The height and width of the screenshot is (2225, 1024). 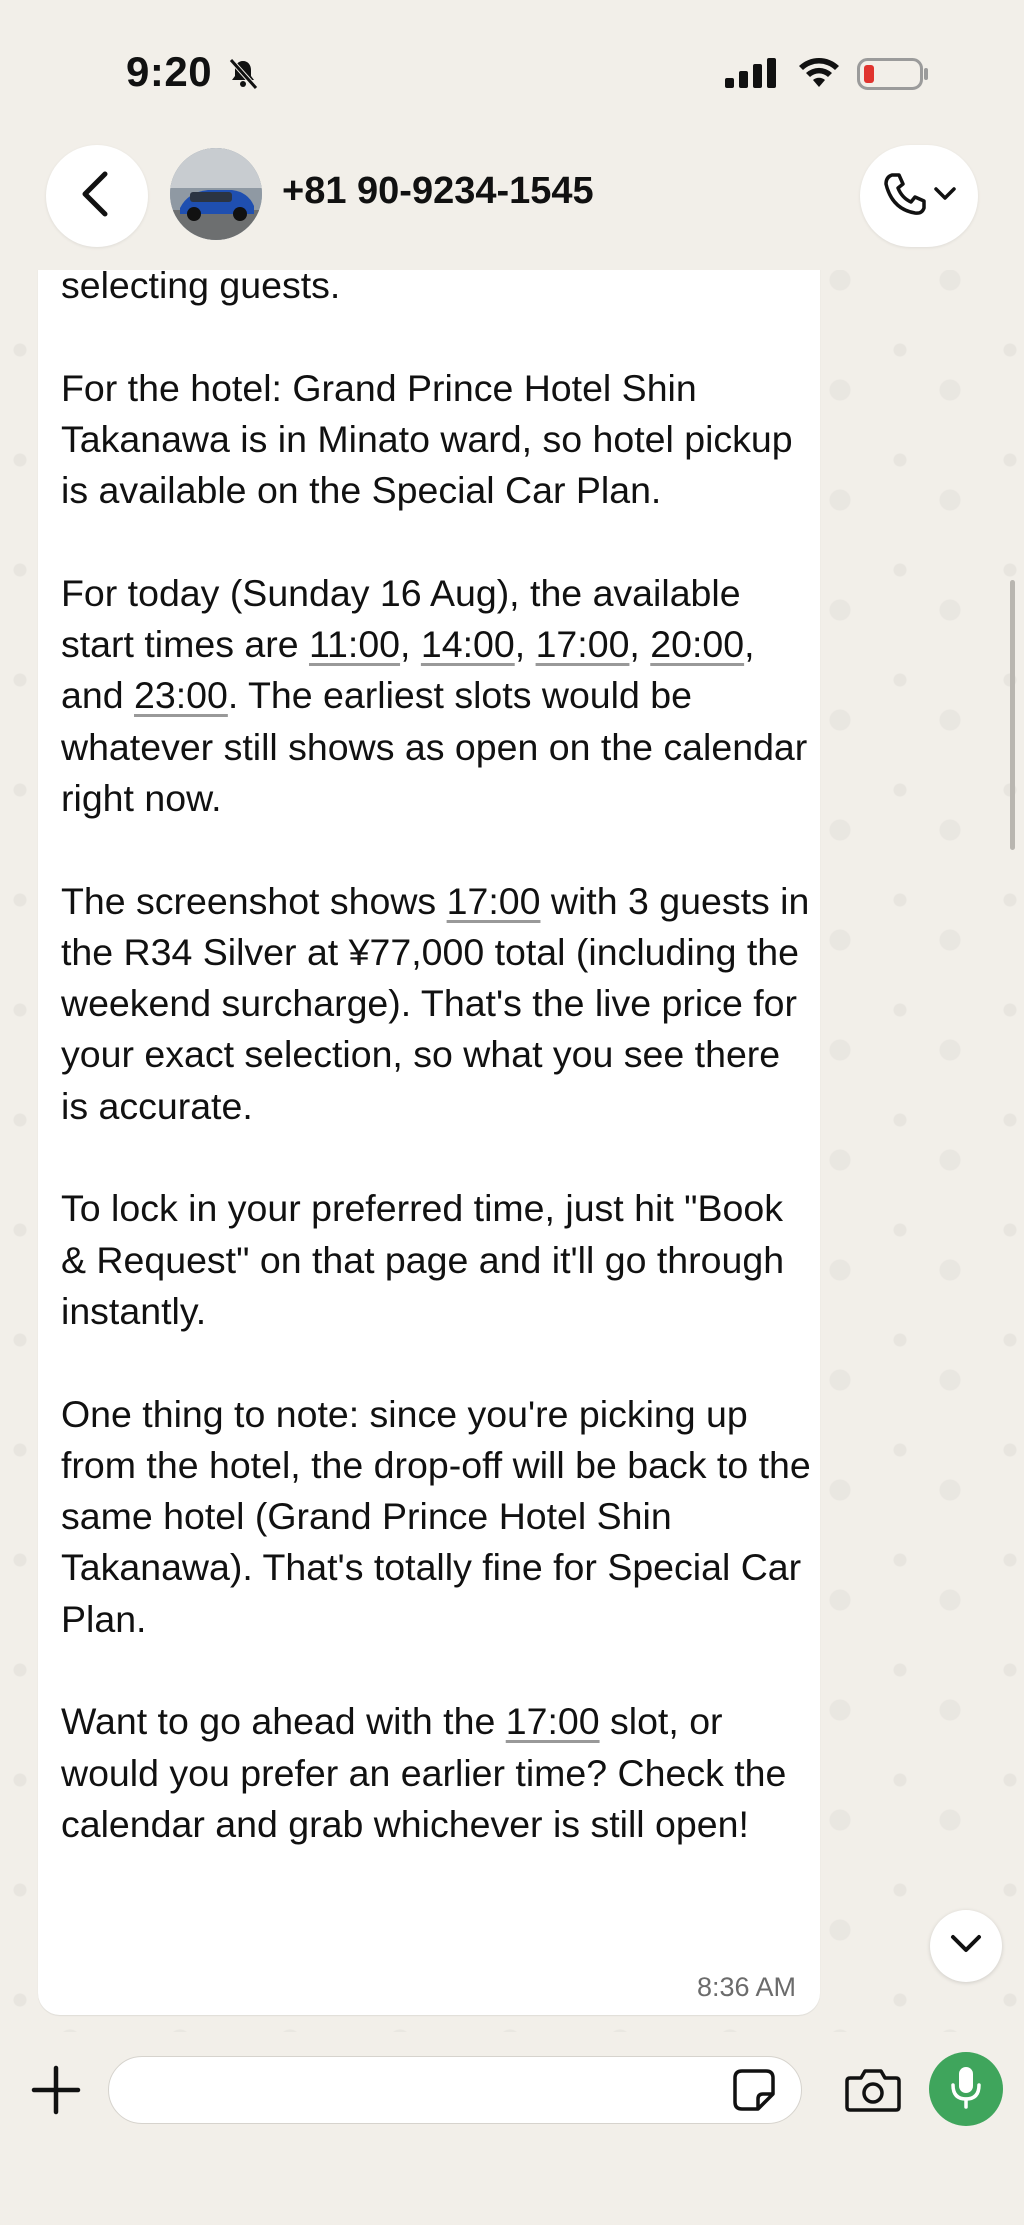 I want to click on chat-header: +81 90-9234-1545, so click(x=512, y=205).